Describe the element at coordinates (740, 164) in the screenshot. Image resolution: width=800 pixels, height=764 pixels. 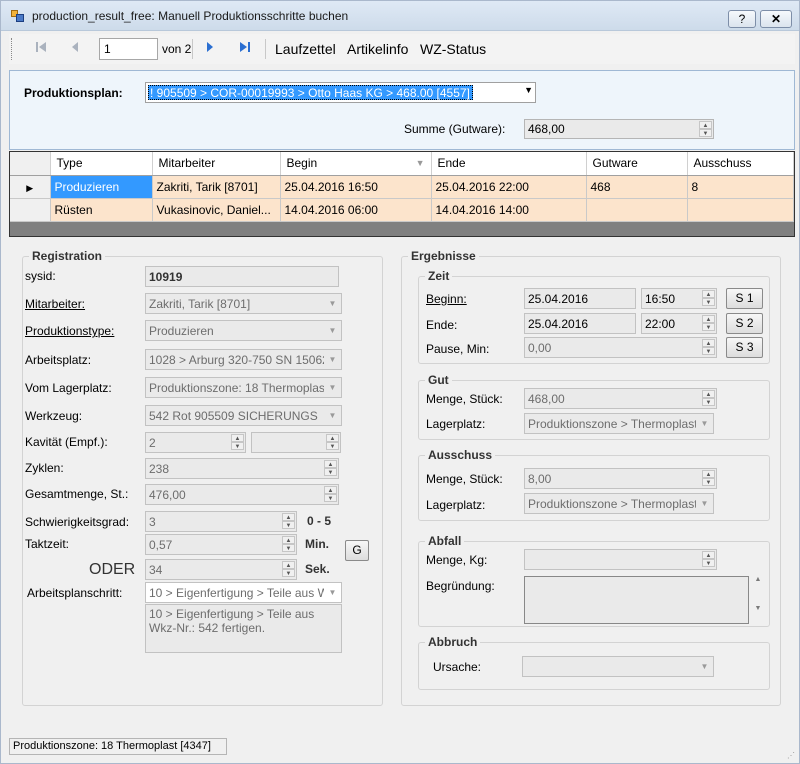
I see `column-header-ausschuss: Ausschuss` at that location.